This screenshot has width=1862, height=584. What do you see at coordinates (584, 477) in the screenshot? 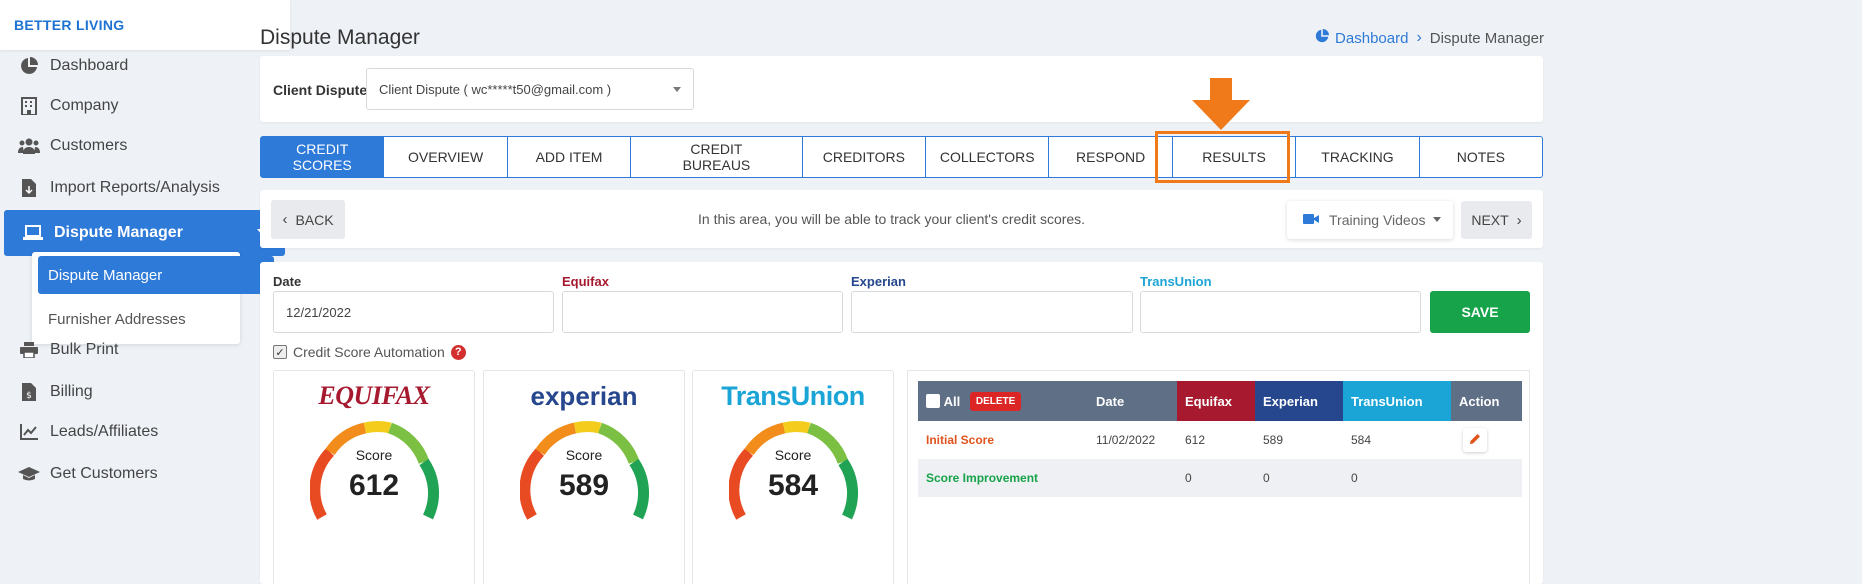
I see `experian-score-card: experian Score 589` at bounding box center [584, 477].